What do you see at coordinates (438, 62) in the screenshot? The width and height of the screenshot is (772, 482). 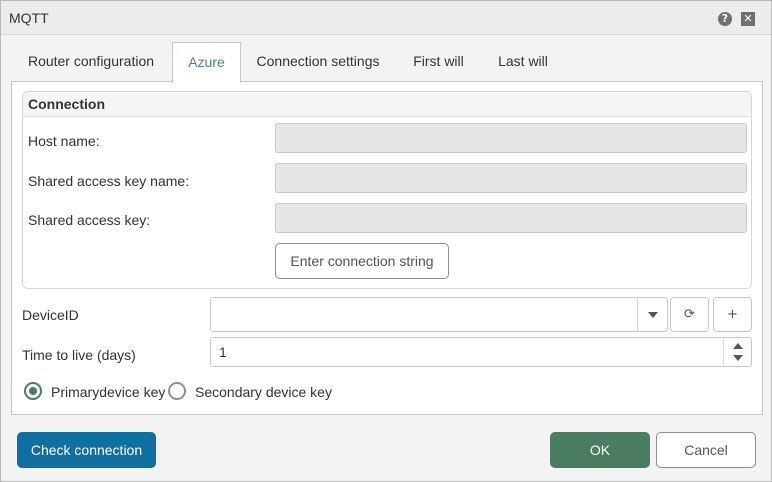 I see `tab-first-will: First will` at bounding box center [438, 62].